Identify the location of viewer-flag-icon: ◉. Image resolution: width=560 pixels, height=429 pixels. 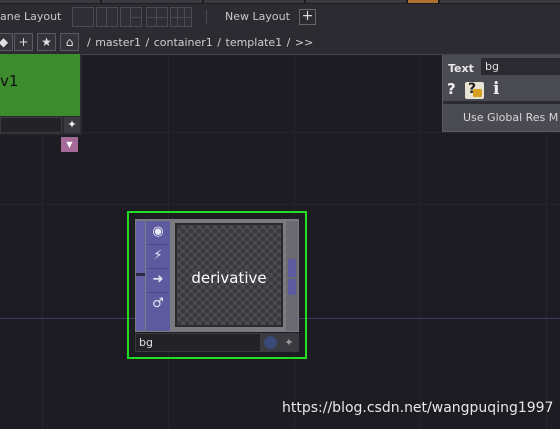
(158, 232).